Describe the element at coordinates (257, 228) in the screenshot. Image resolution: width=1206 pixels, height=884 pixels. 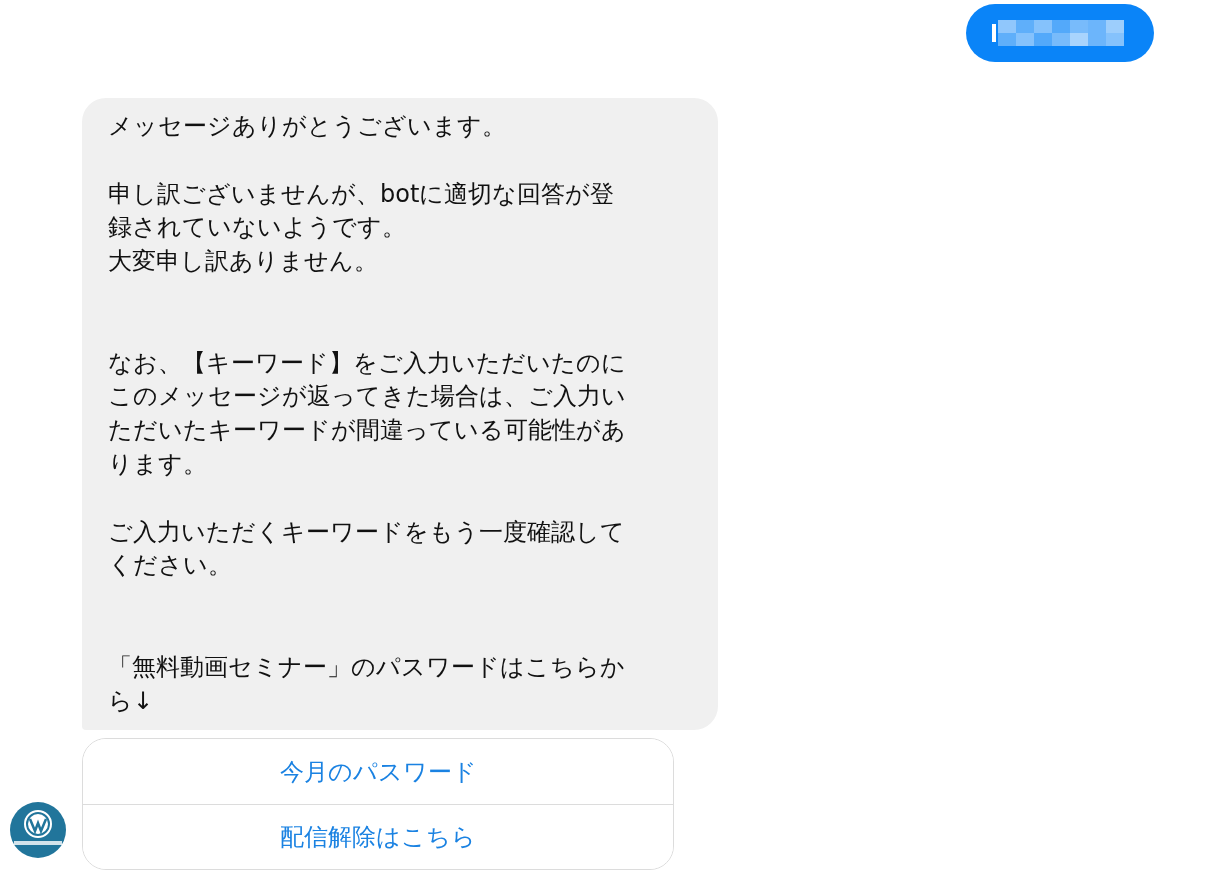
I see `message-line: 録されていないようです。` at that location.